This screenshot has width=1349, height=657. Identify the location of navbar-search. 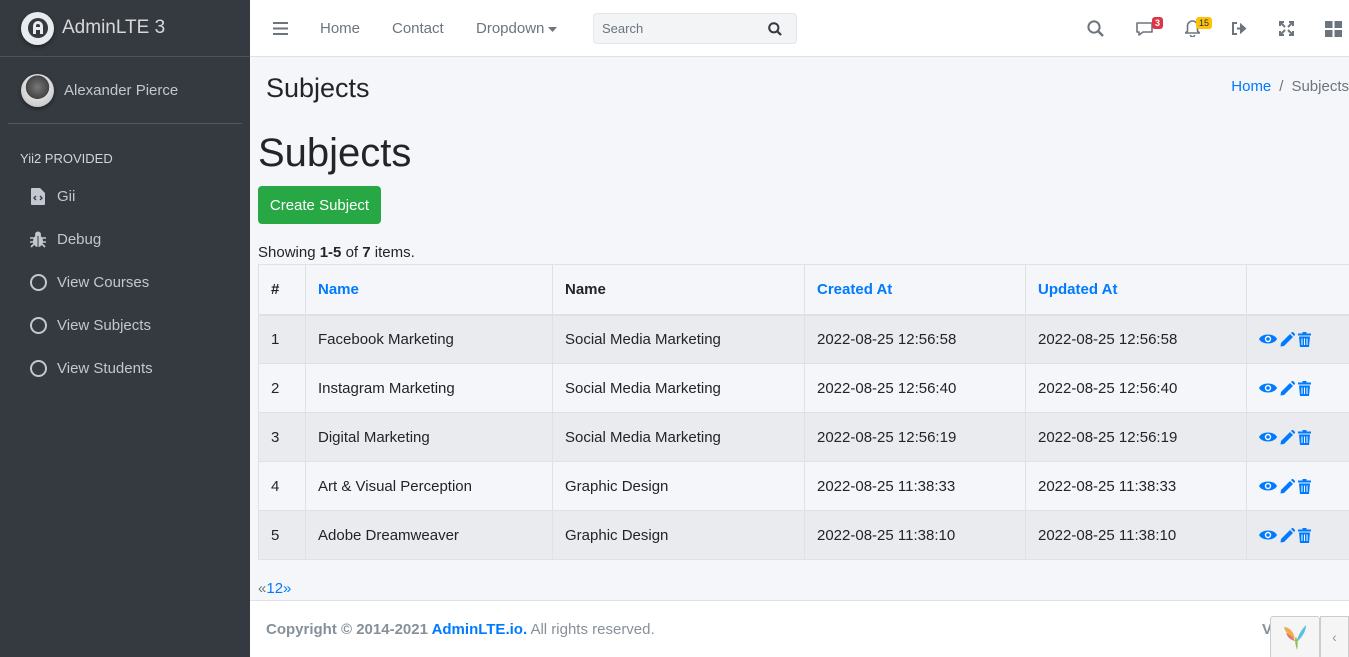
(695, 28).